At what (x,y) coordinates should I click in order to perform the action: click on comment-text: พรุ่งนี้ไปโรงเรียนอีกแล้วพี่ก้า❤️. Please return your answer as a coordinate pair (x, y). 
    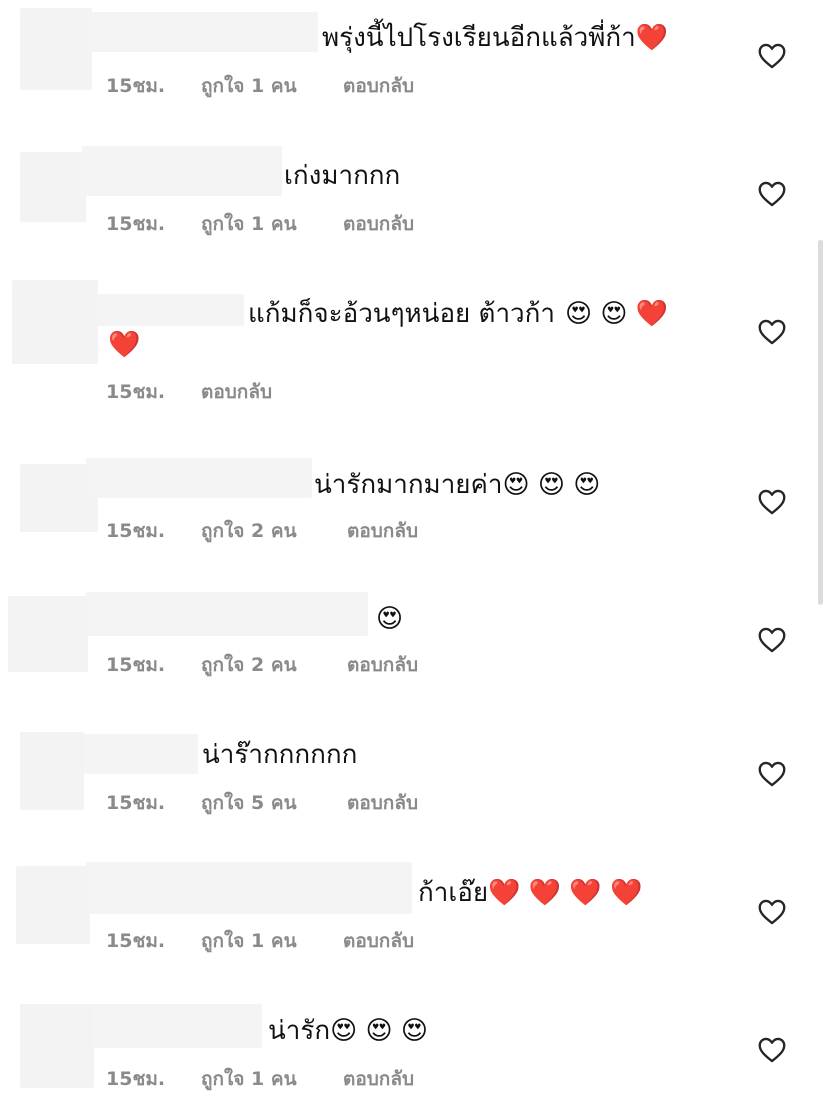
    Looking at the image, I should click on (495, 38).